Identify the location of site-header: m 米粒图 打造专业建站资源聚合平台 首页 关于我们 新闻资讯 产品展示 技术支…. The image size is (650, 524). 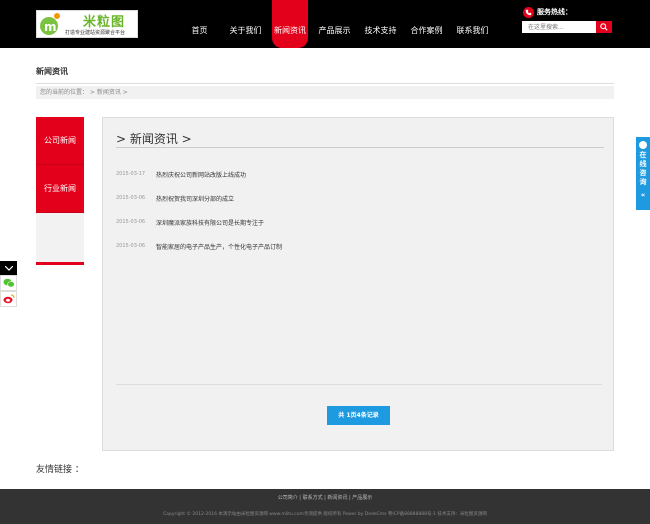
(325, 24).